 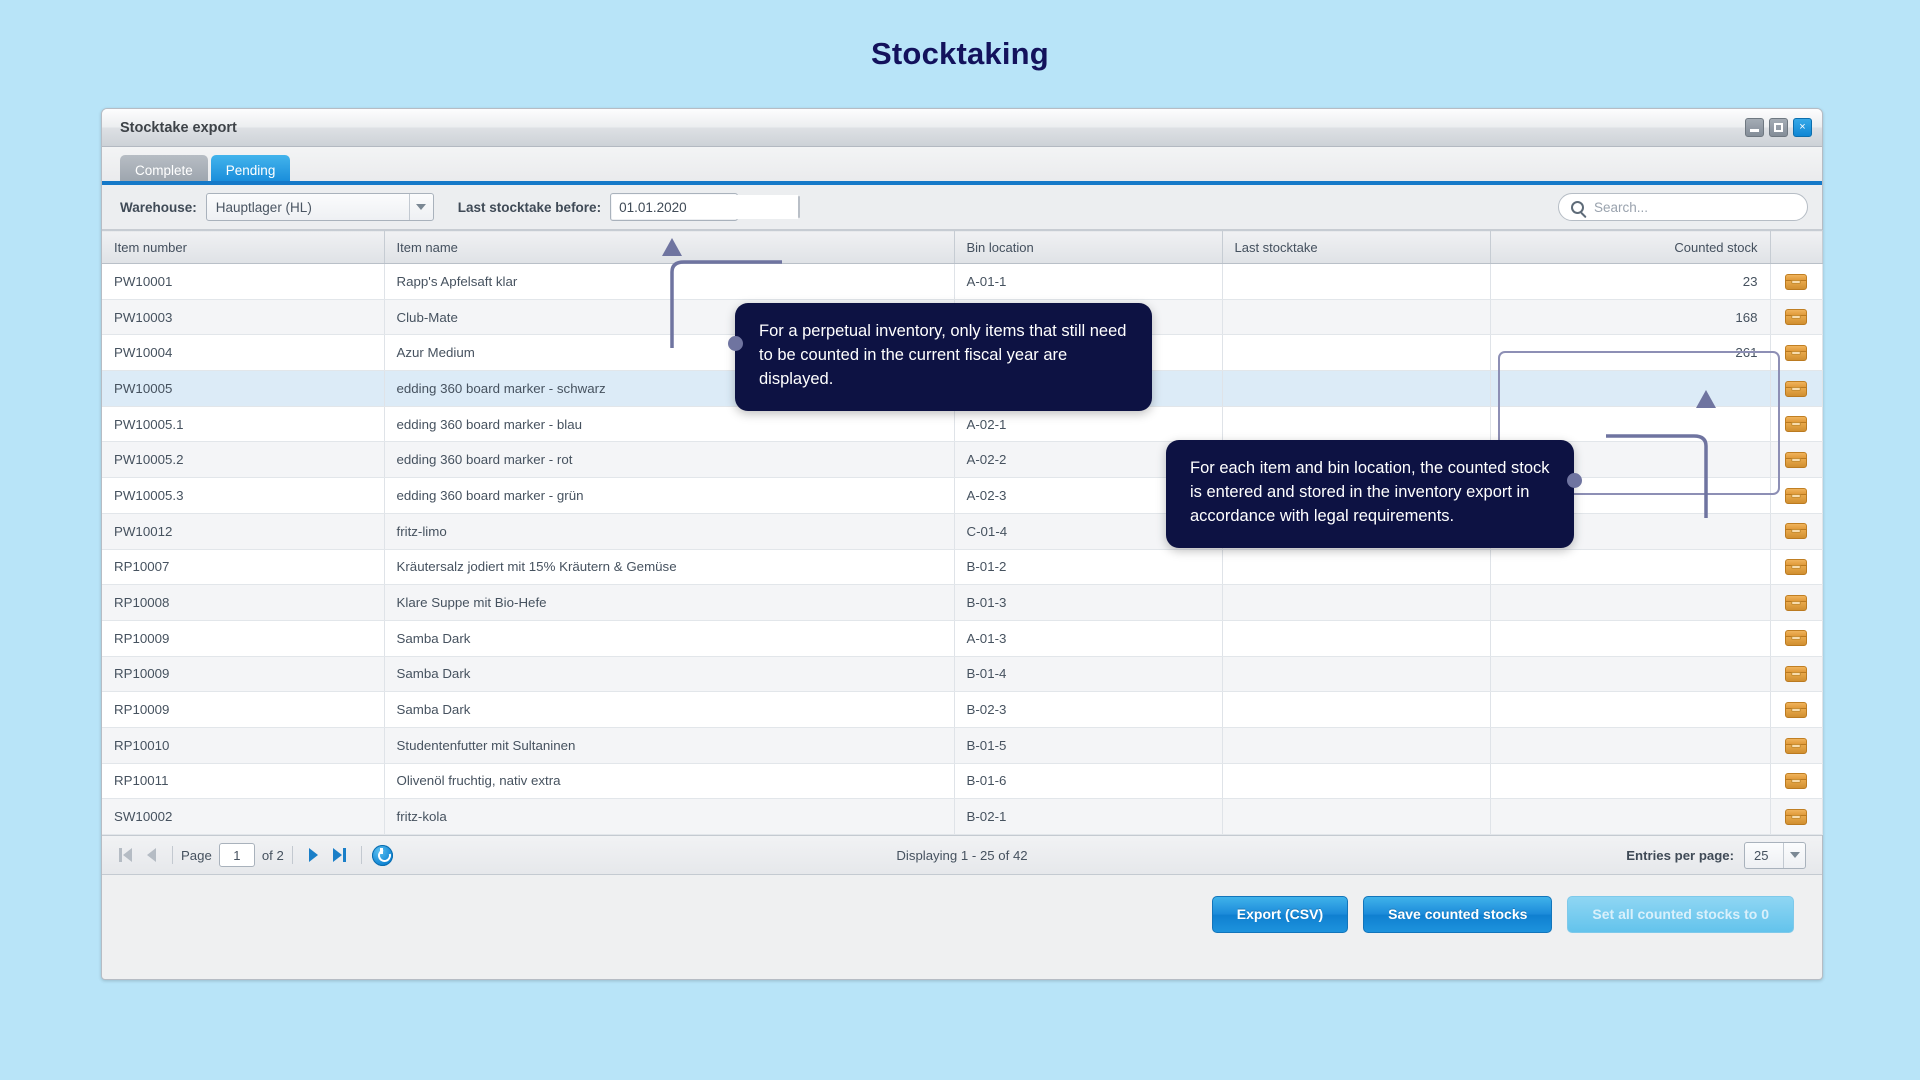 I want to click on cell-item-number: PW10005, so click(x=243, y=388).